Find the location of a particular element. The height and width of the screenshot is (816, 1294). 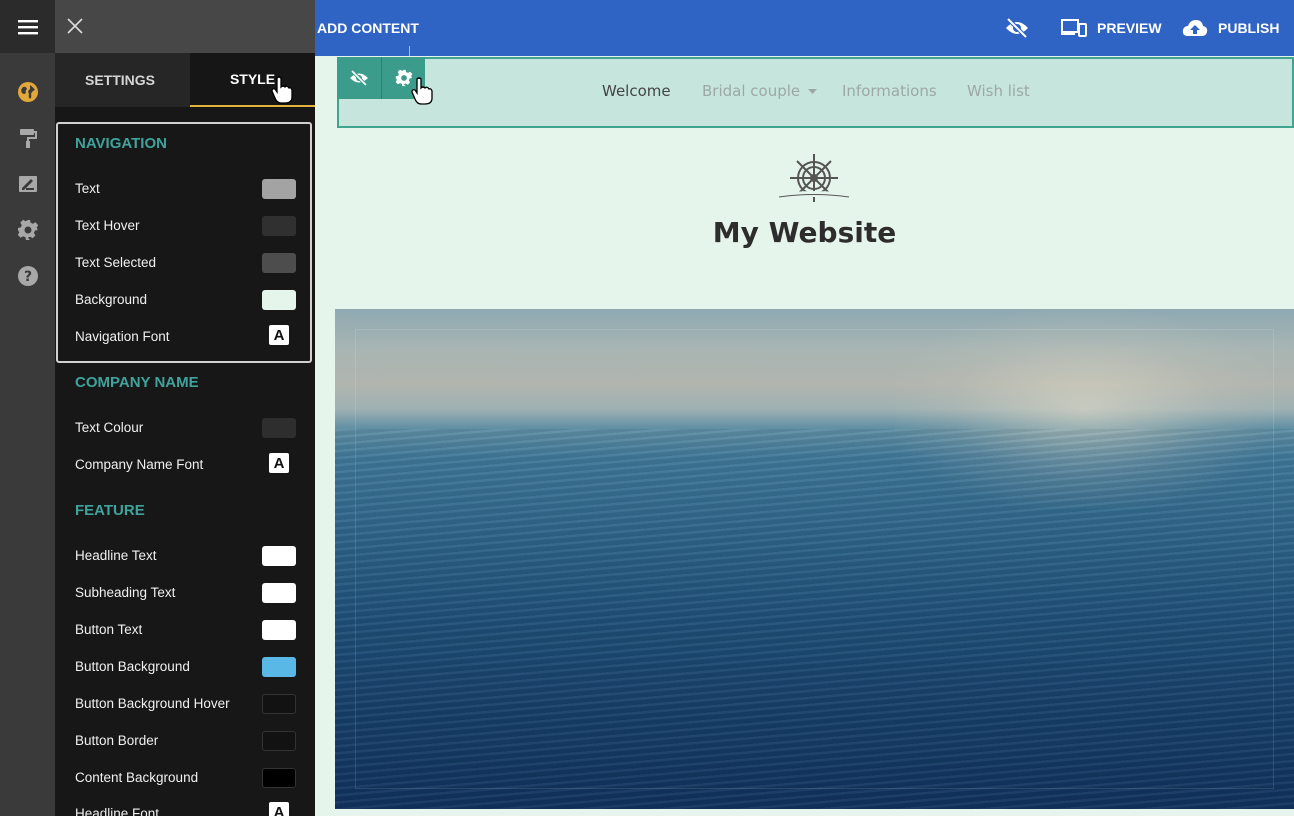

company-text-colour-label: Text Colour is located at coordinates (109, 427).